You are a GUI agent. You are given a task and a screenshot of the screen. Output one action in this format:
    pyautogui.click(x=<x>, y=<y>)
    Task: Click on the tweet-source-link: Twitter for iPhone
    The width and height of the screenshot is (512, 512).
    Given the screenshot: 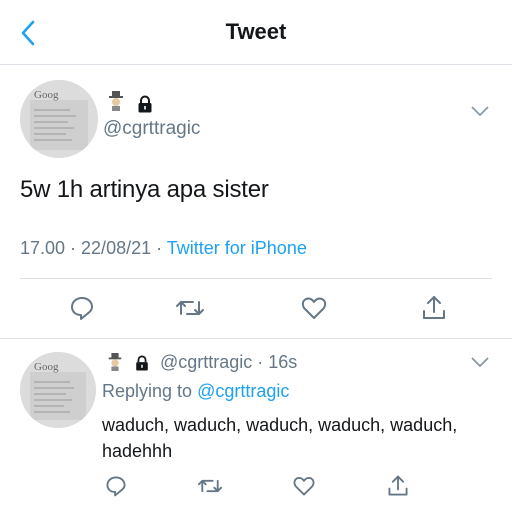 What is the action you would take?
    pyautogui.click(x=237, y=248)
    